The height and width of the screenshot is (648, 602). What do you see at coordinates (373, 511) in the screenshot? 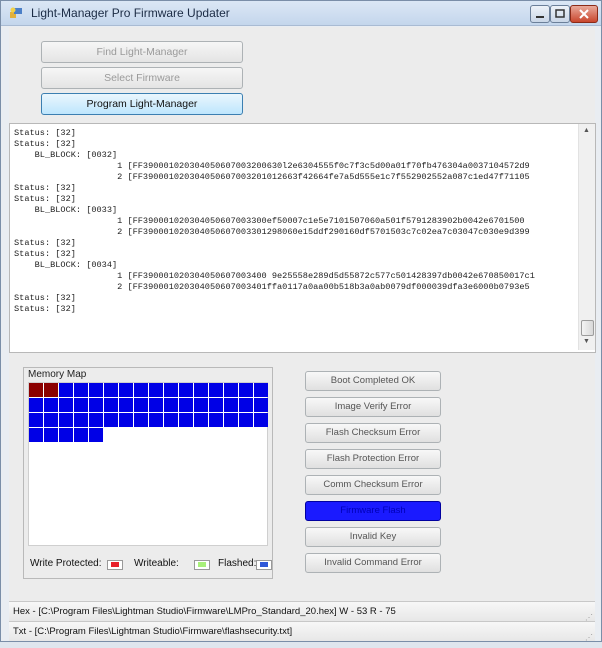
I see `status-firmware-flash: Firmware Flash` at bounding box center [373, 511].